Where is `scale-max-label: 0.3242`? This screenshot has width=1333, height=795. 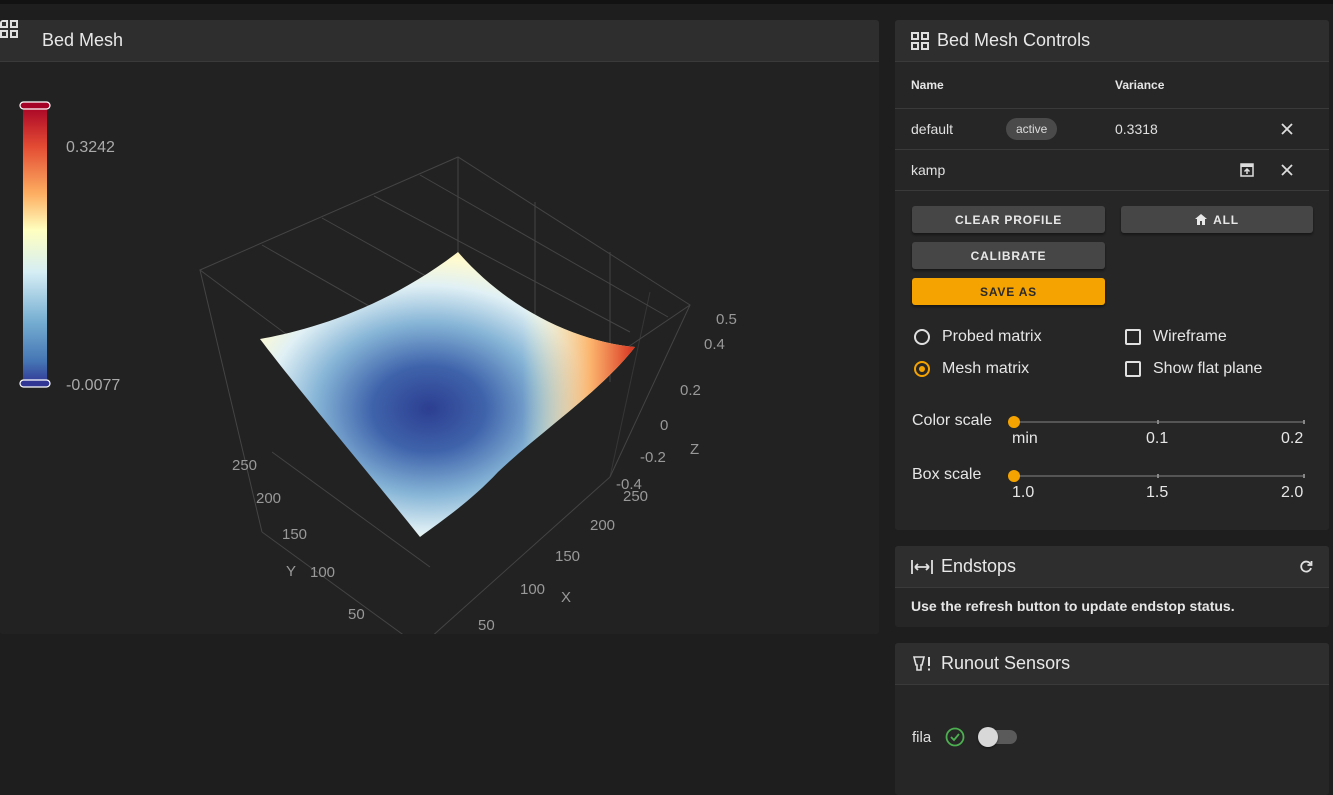
scale-max-label: 0.3242 is located at coordinates (90, 147).